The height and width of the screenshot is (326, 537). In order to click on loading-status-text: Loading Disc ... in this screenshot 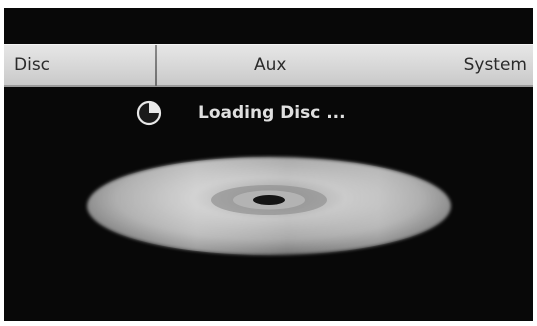, I will do `click(272, 113)`.